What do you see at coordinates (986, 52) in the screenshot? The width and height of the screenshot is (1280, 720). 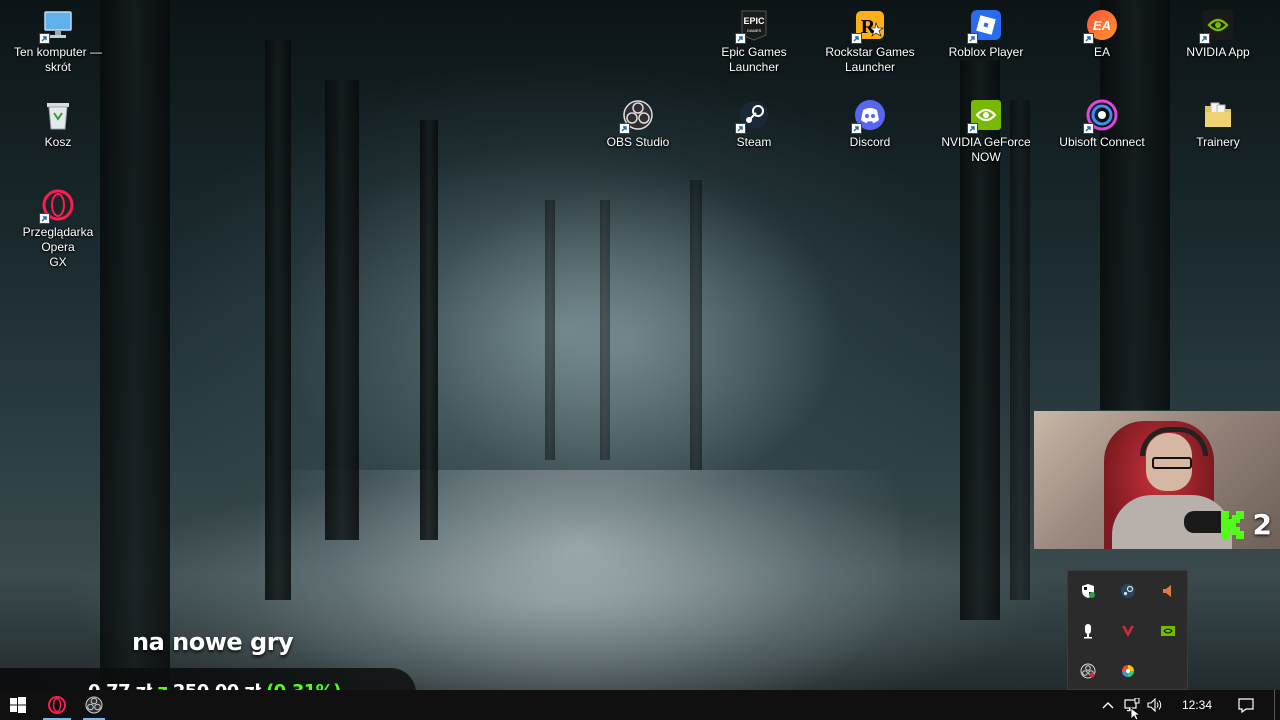 I see `desktop-icon-label: Roblox Player` at bounding box center [986, 52].